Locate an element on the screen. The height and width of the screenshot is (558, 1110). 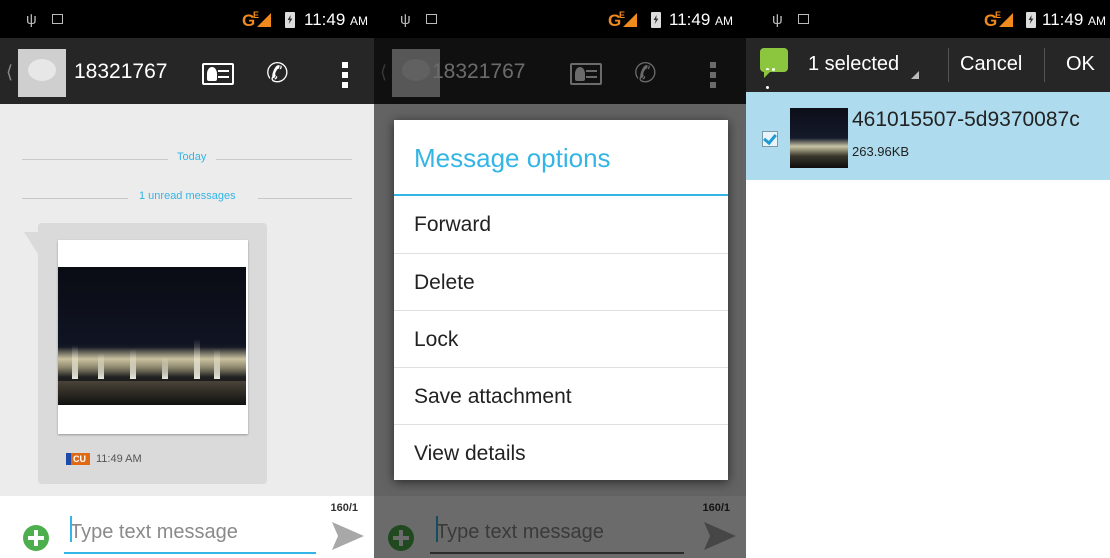
dialog-title: Message options is located at coordinates (512, 158).